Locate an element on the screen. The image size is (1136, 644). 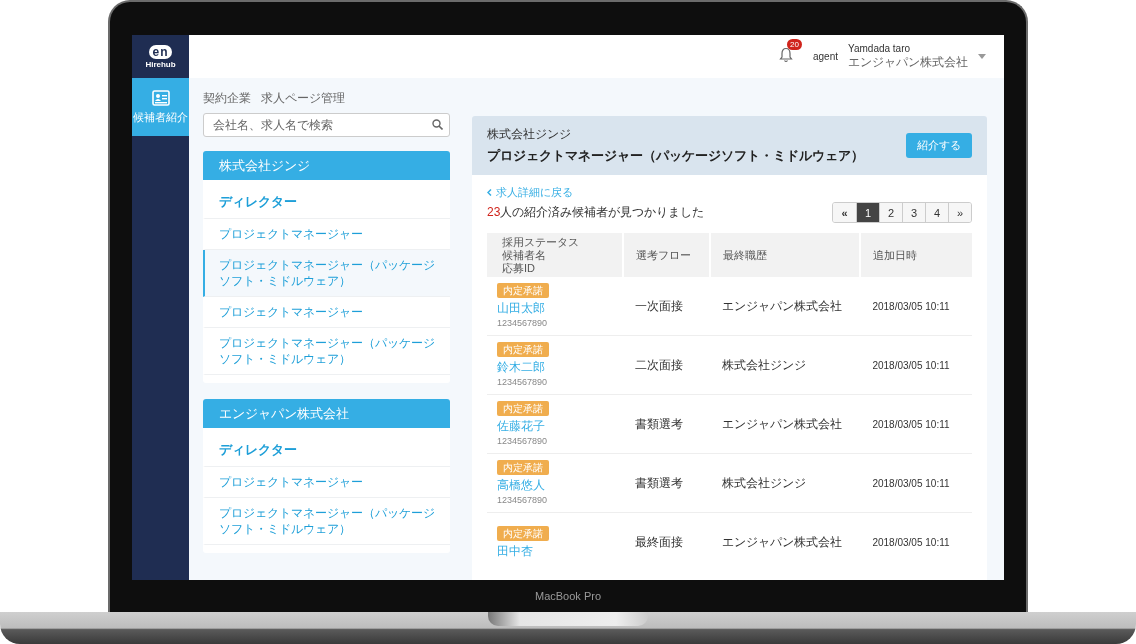
job-list-item: プロジェクトマネージャー（パッケージソフト・ミドルウェア） is located at coordinates (326, 273).